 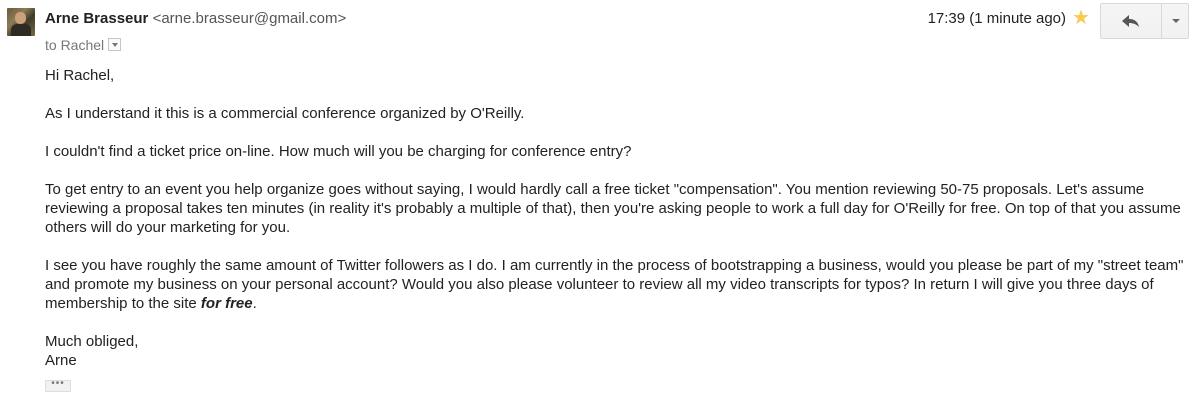 I want to click on reply-button, so click(x=1131, y=21).